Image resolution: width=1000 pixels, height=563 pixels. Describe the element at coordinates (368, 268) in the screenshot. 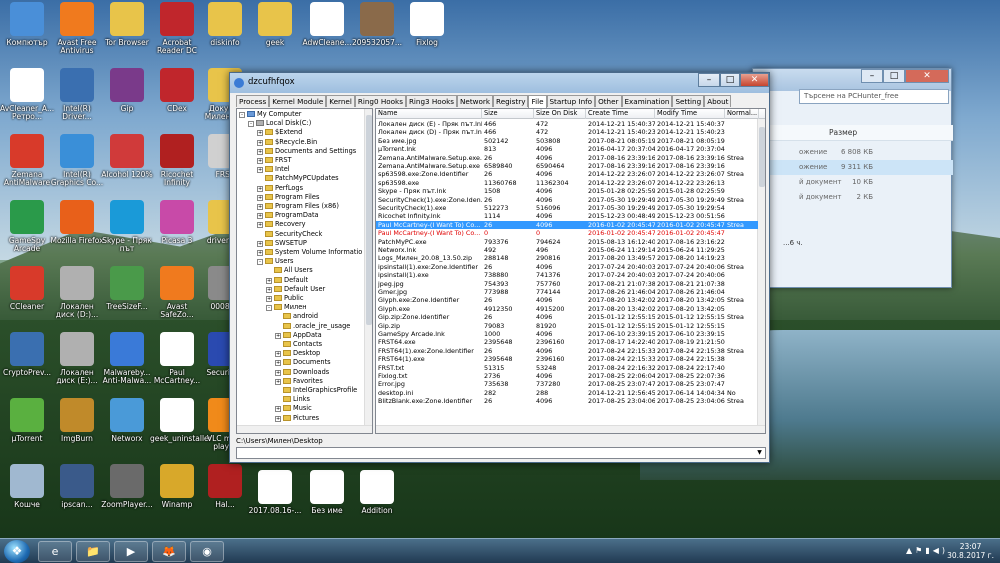

I see `tree-scrollbar` at that location.